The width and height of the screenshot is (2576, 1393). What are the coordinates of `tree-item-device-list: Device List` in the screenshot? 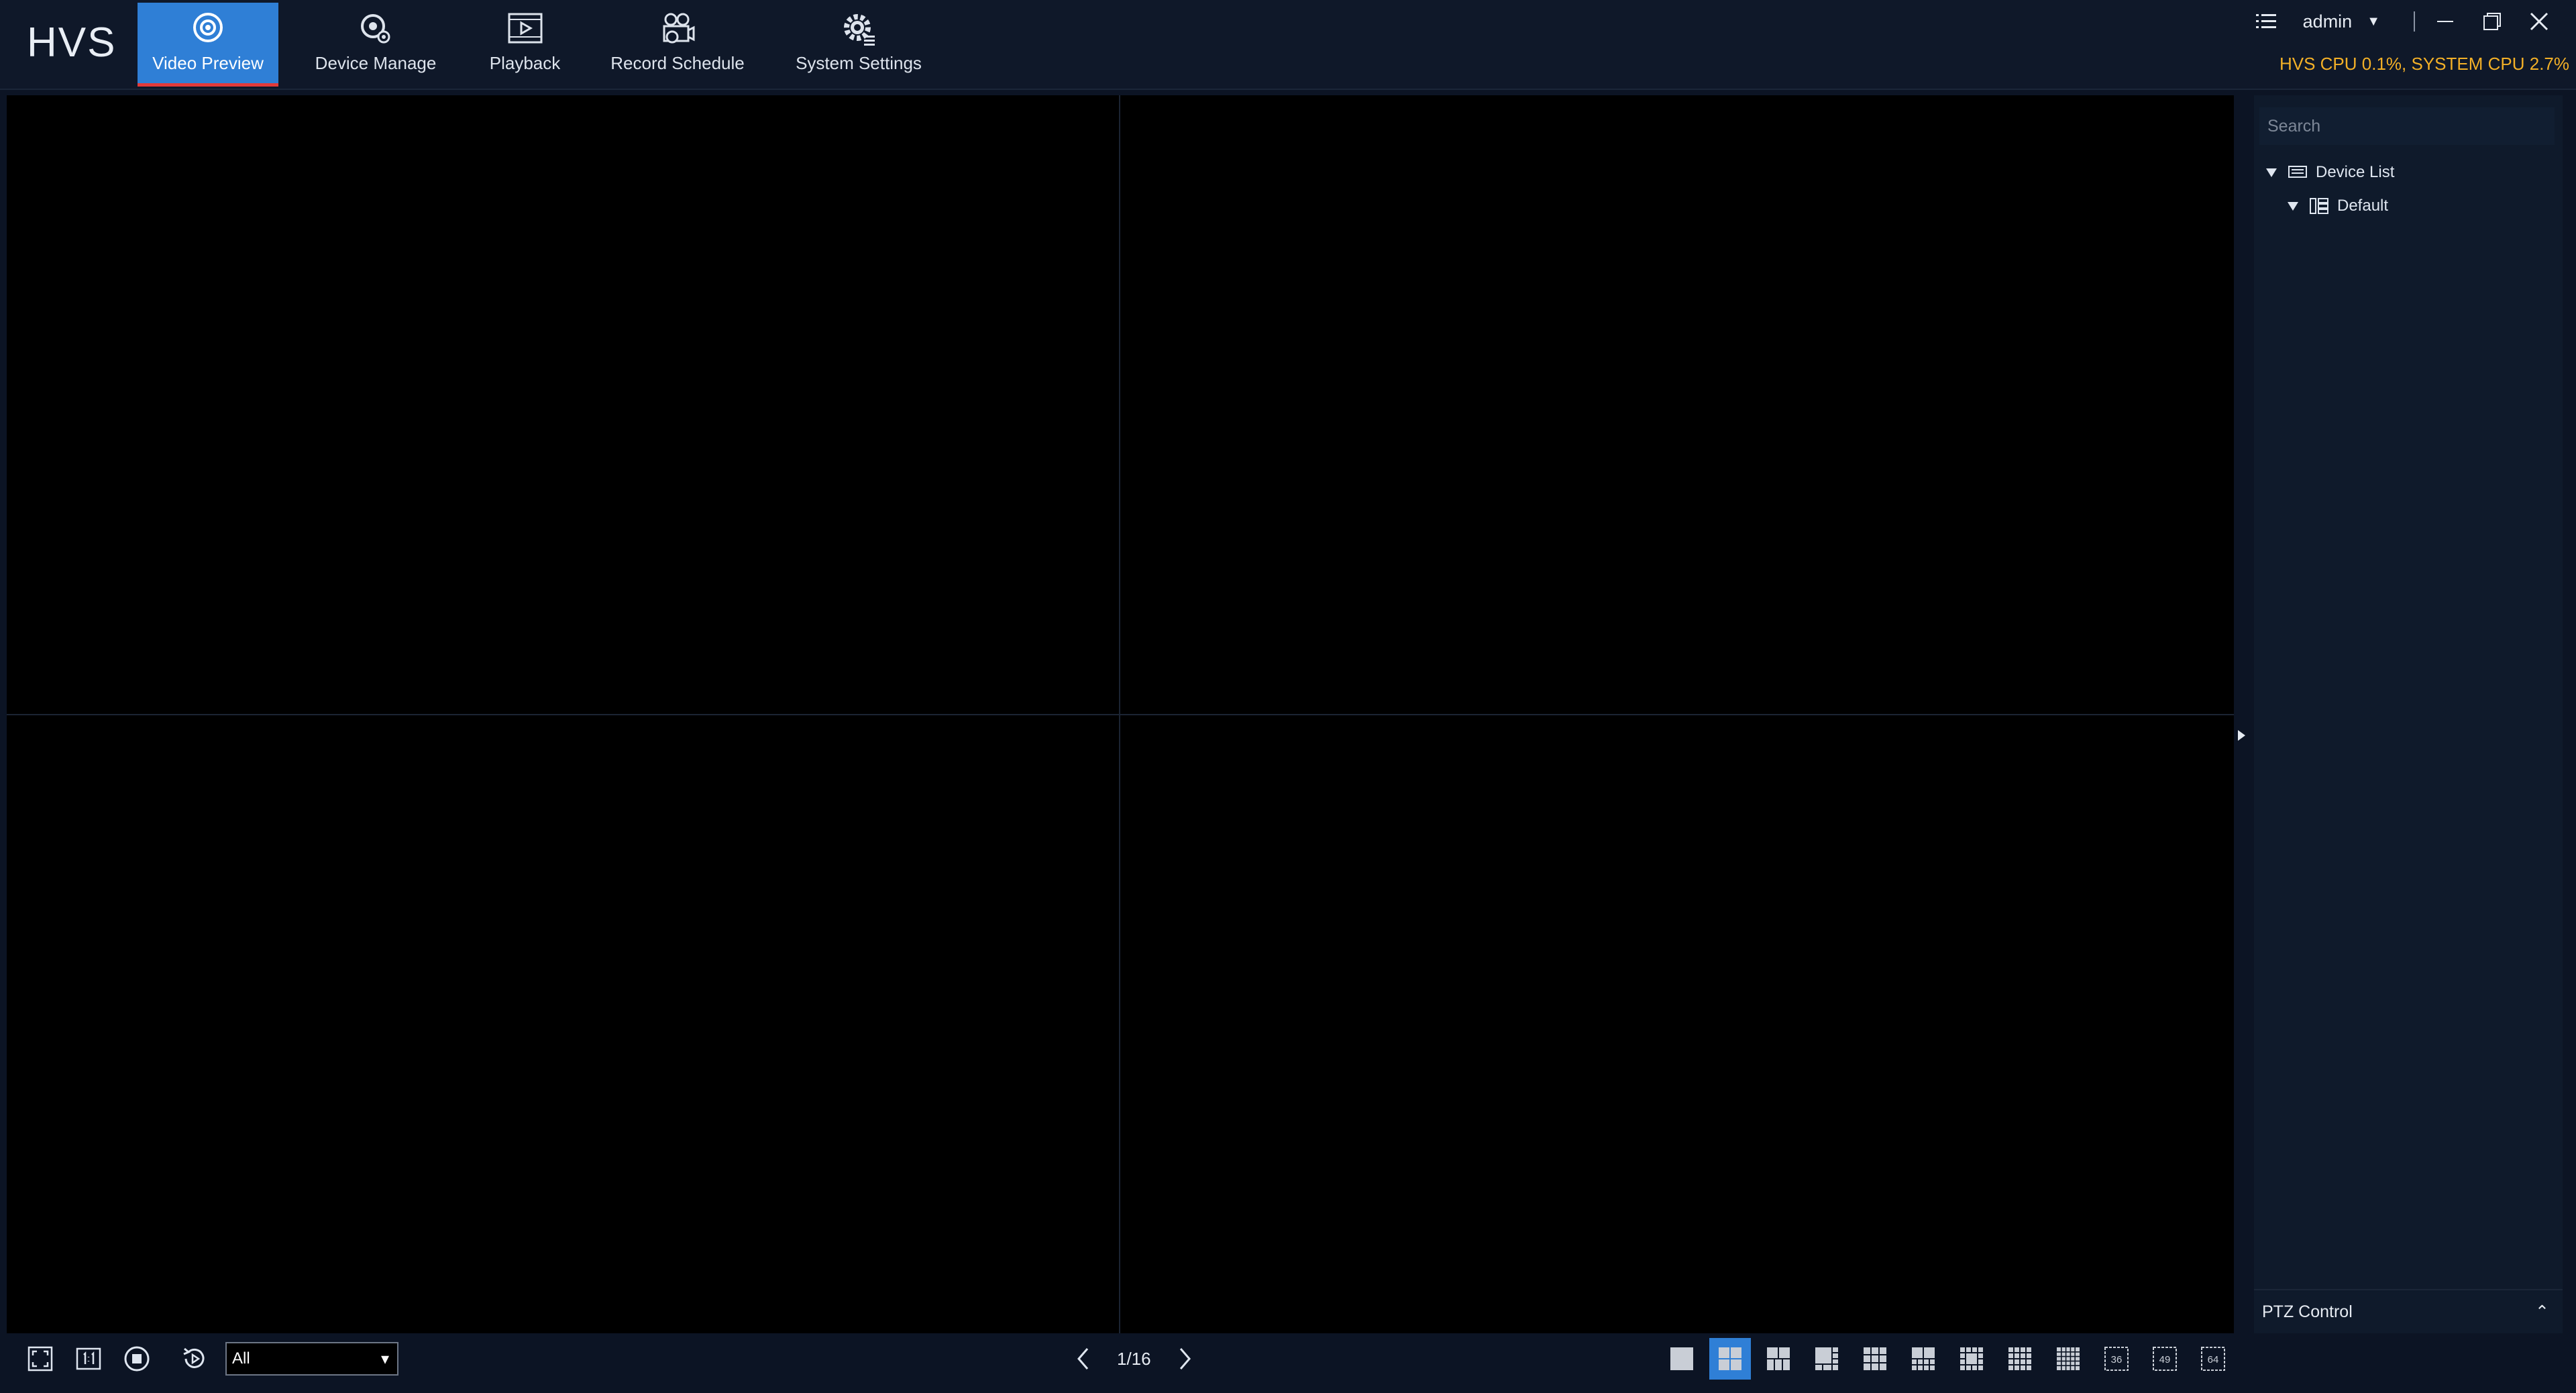 It's located at (2413, 172).